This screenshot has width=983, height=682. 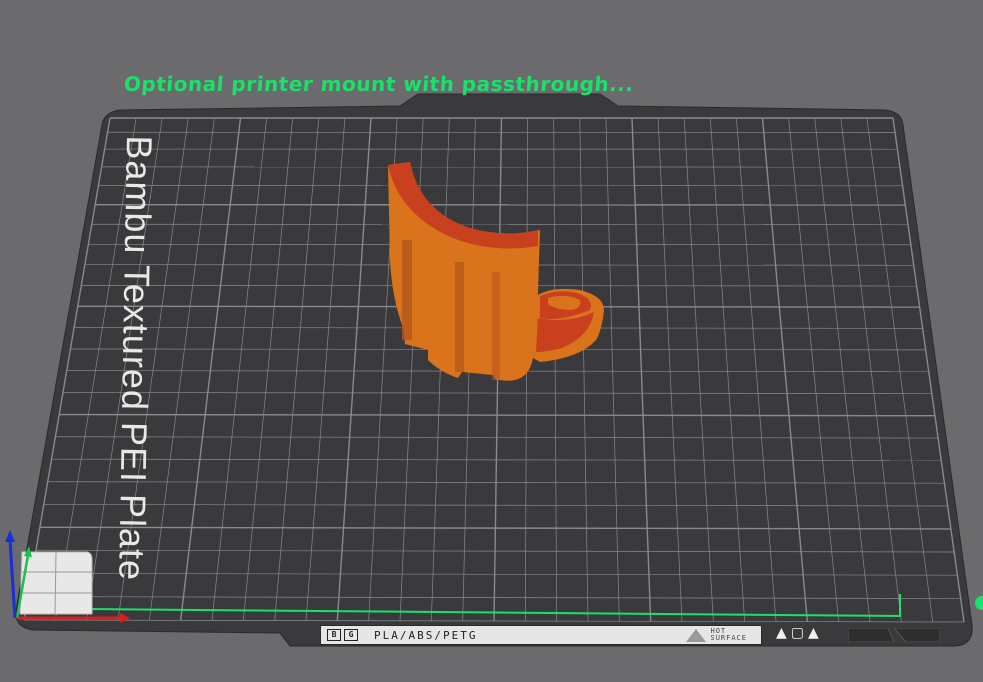 What do you see at coordinates (342, 635) in the screenshot?
I see `brand-logo: B G` at bounding box center [342, 635].